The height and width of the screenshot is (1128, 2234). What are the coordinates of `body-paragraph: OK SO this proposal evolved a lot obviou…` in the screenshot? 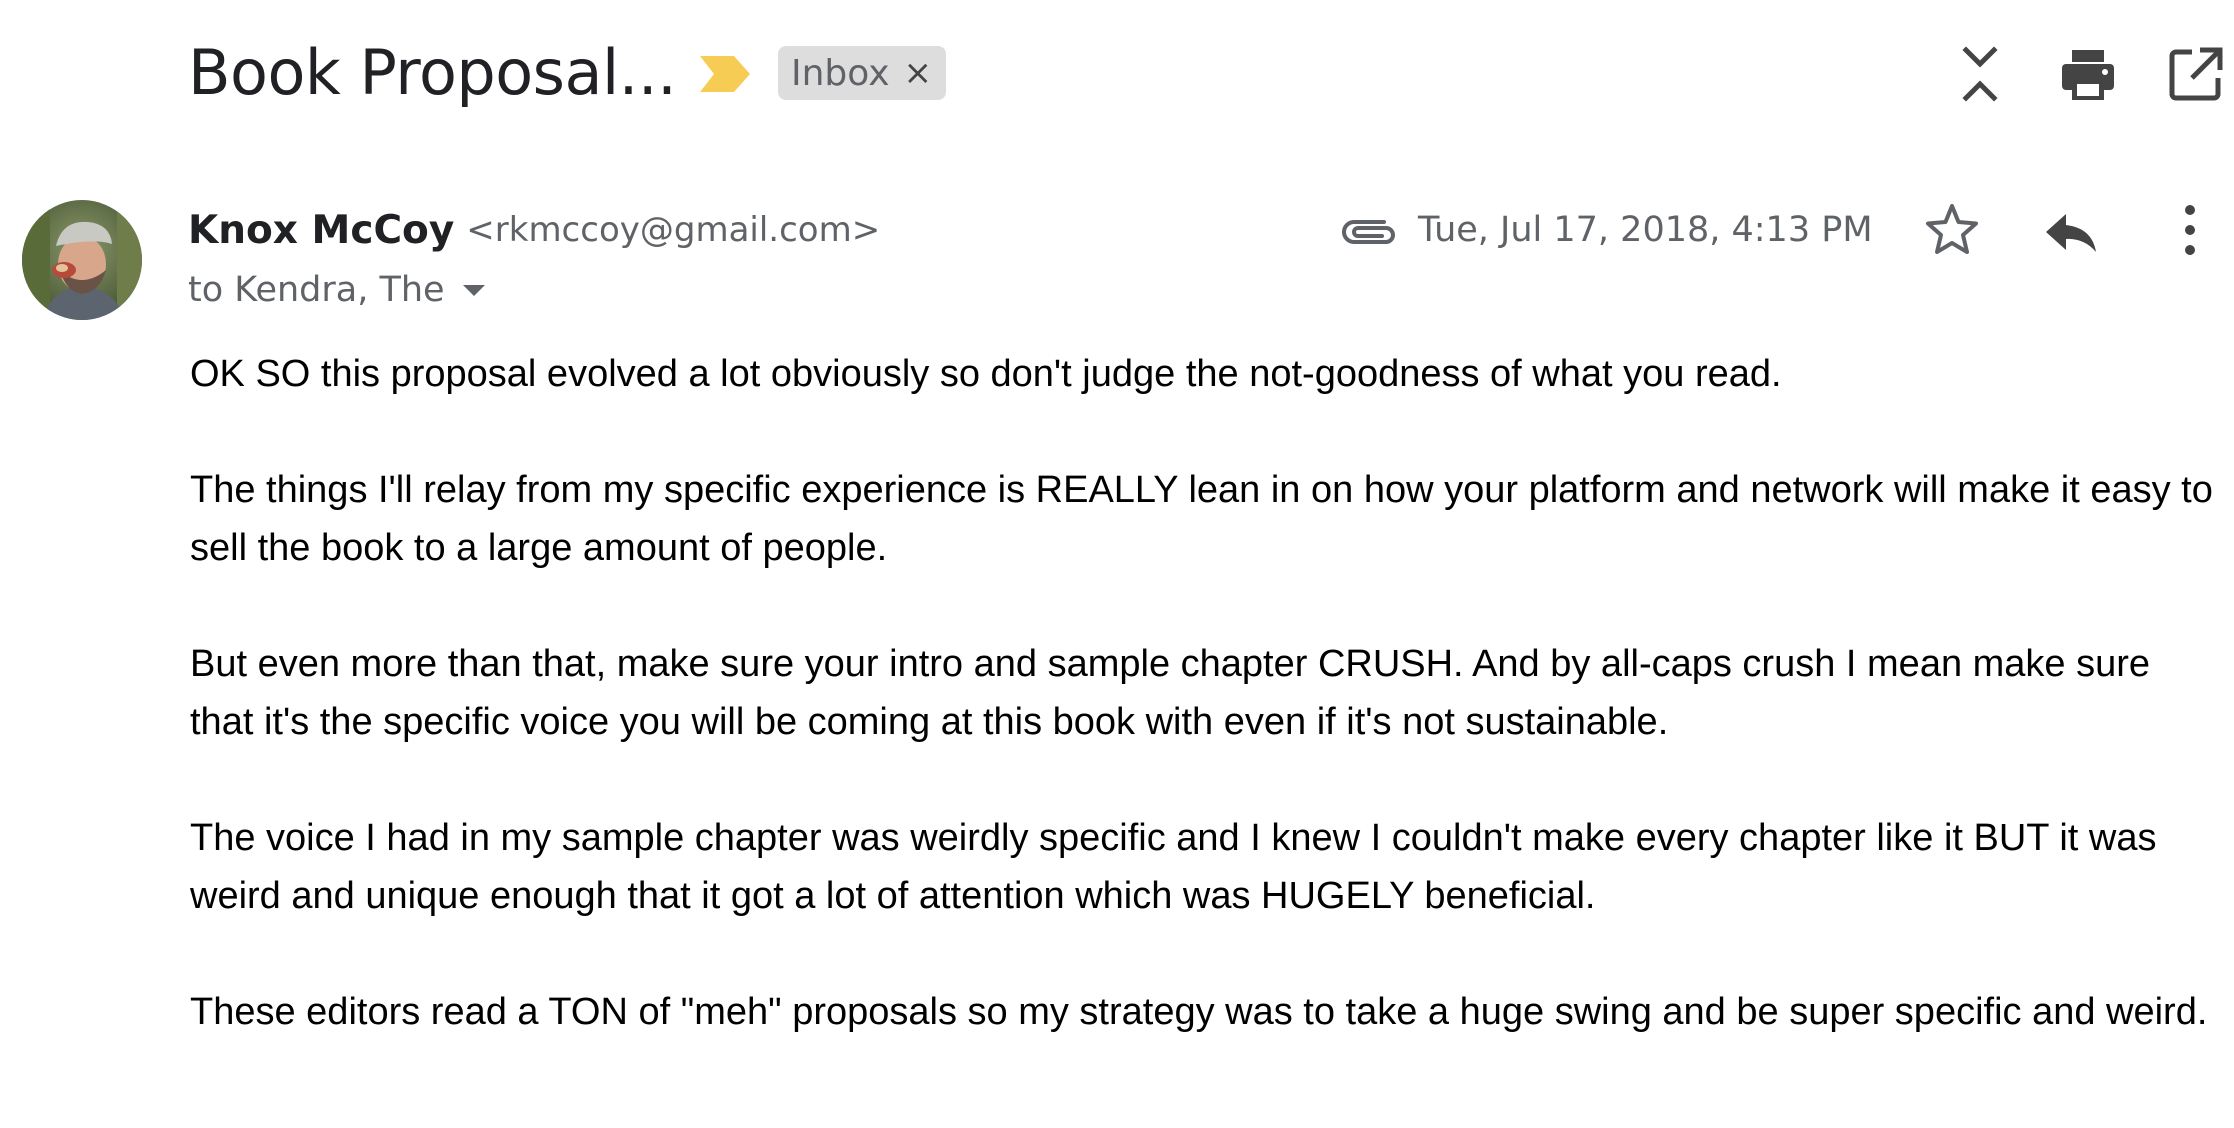 It's located at (986, 374).